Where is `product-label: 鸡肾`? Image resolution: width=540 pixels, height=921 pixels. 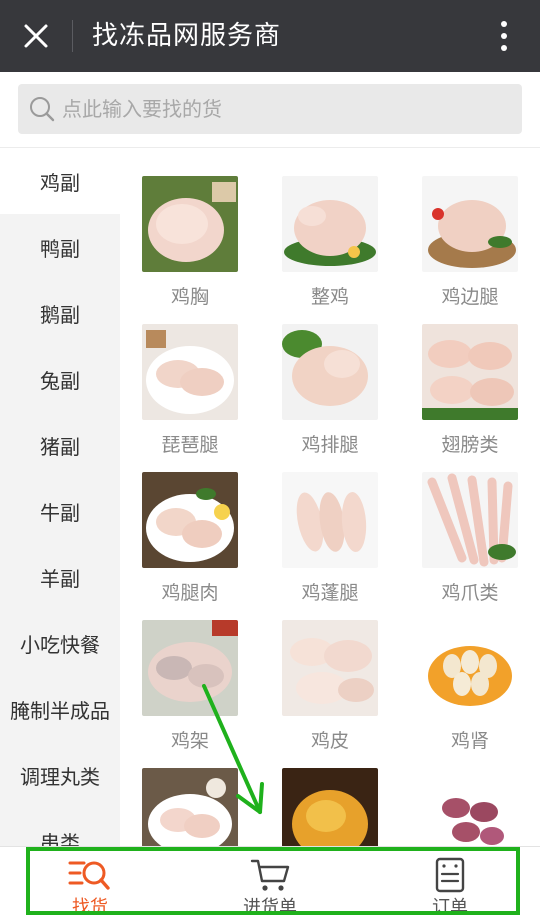 product-label: 鸡肾 is located at coordinates (469, 741).